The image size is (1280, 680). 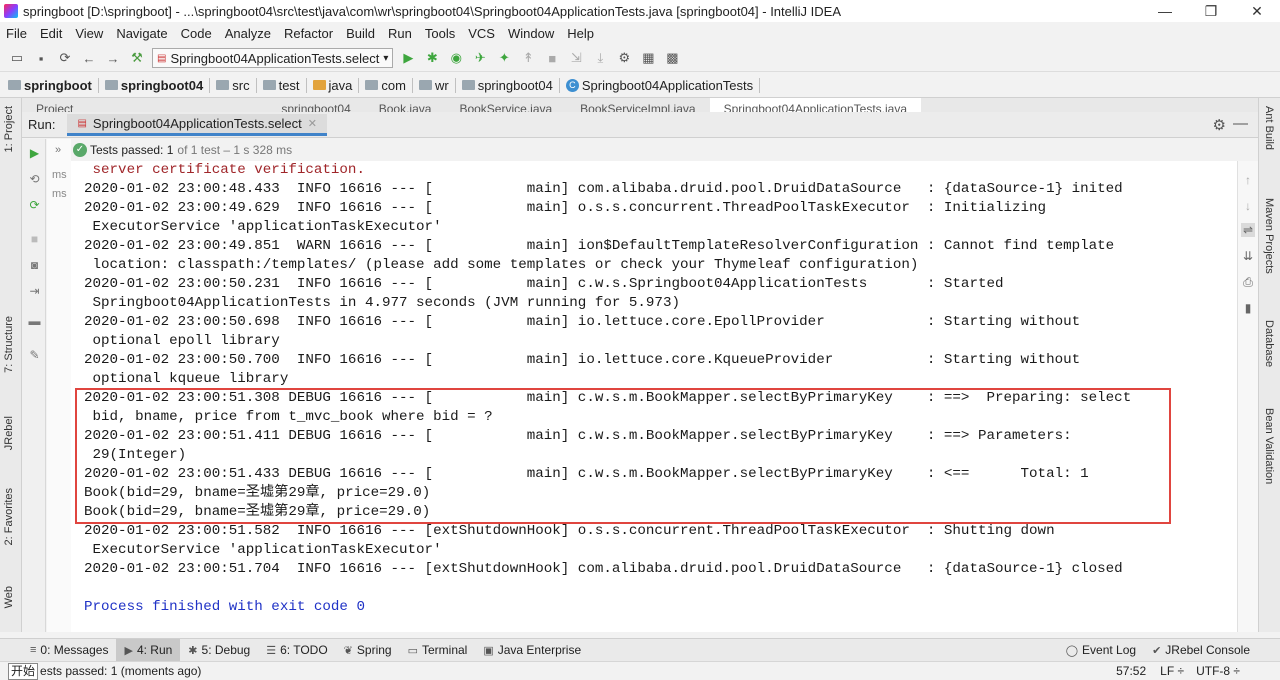 I want to click on tool-window-database: Database, so click(x=1269, y=343).